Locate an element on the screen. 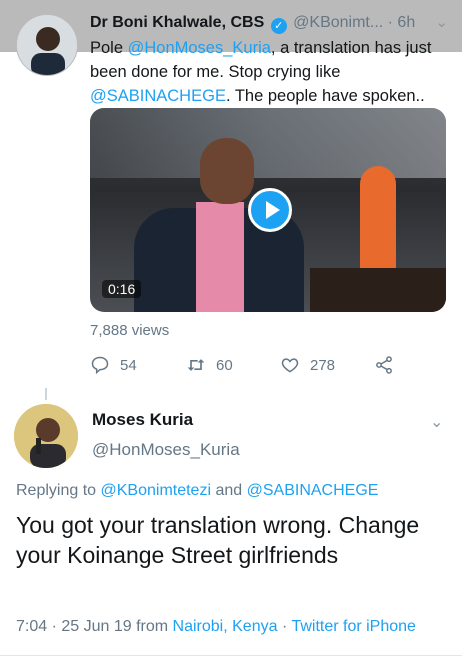  play-icon is located at coordinates (270, 210).